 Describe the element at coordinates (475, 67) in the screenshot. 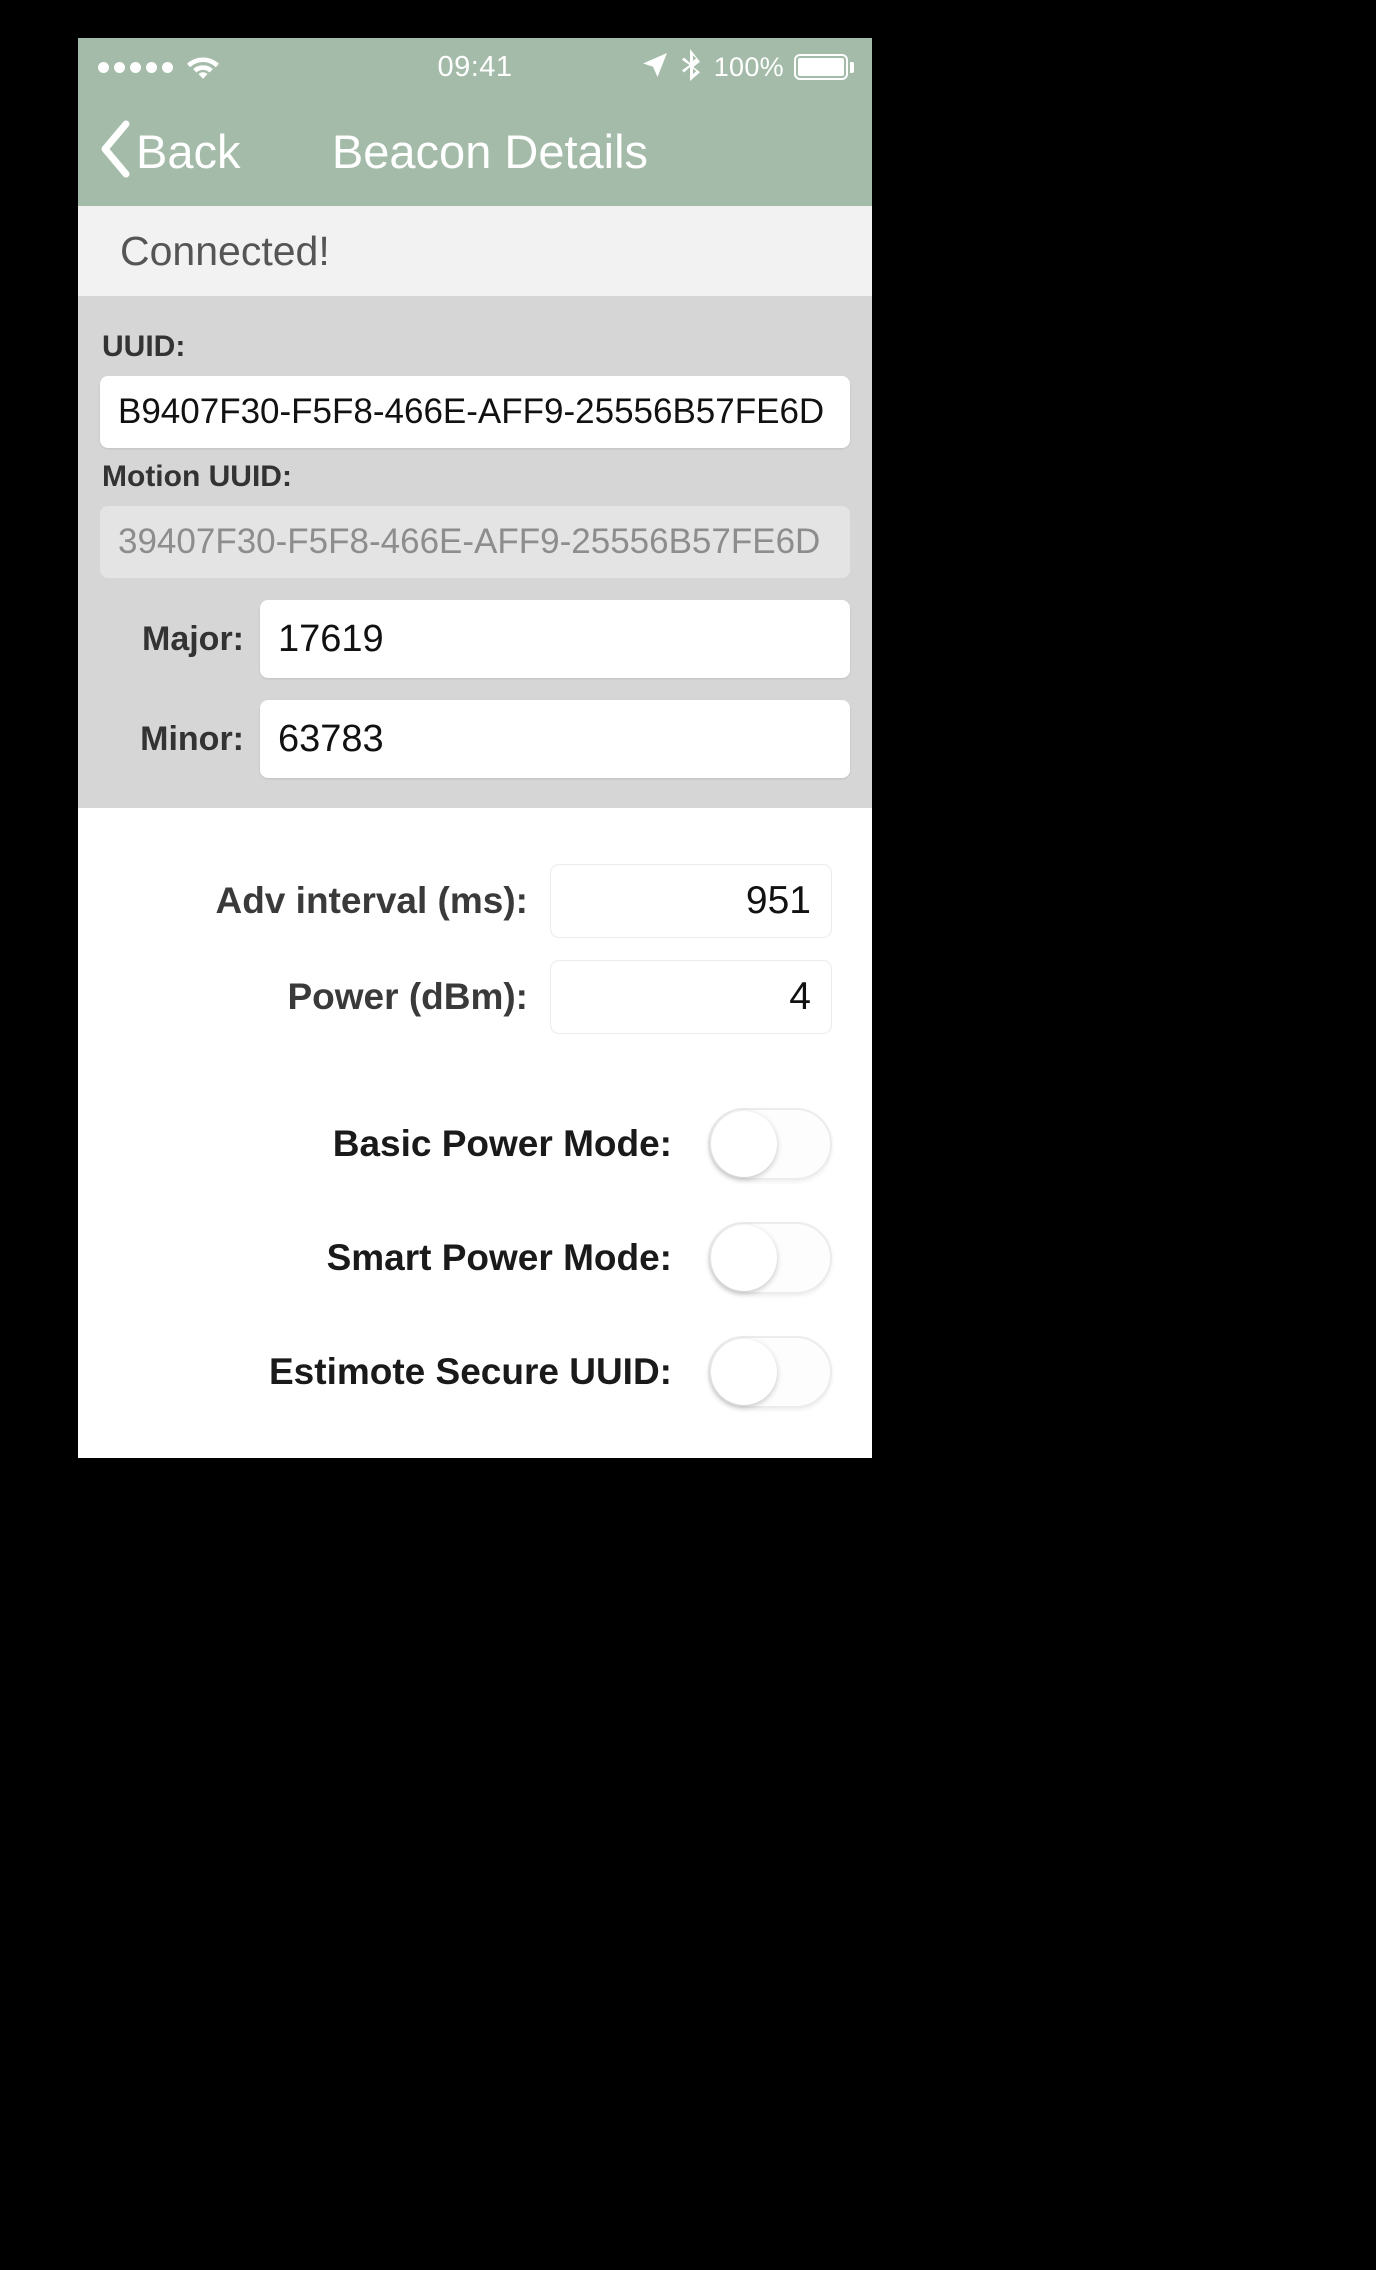

I see `status-bar: 09:41 100%` at that location.